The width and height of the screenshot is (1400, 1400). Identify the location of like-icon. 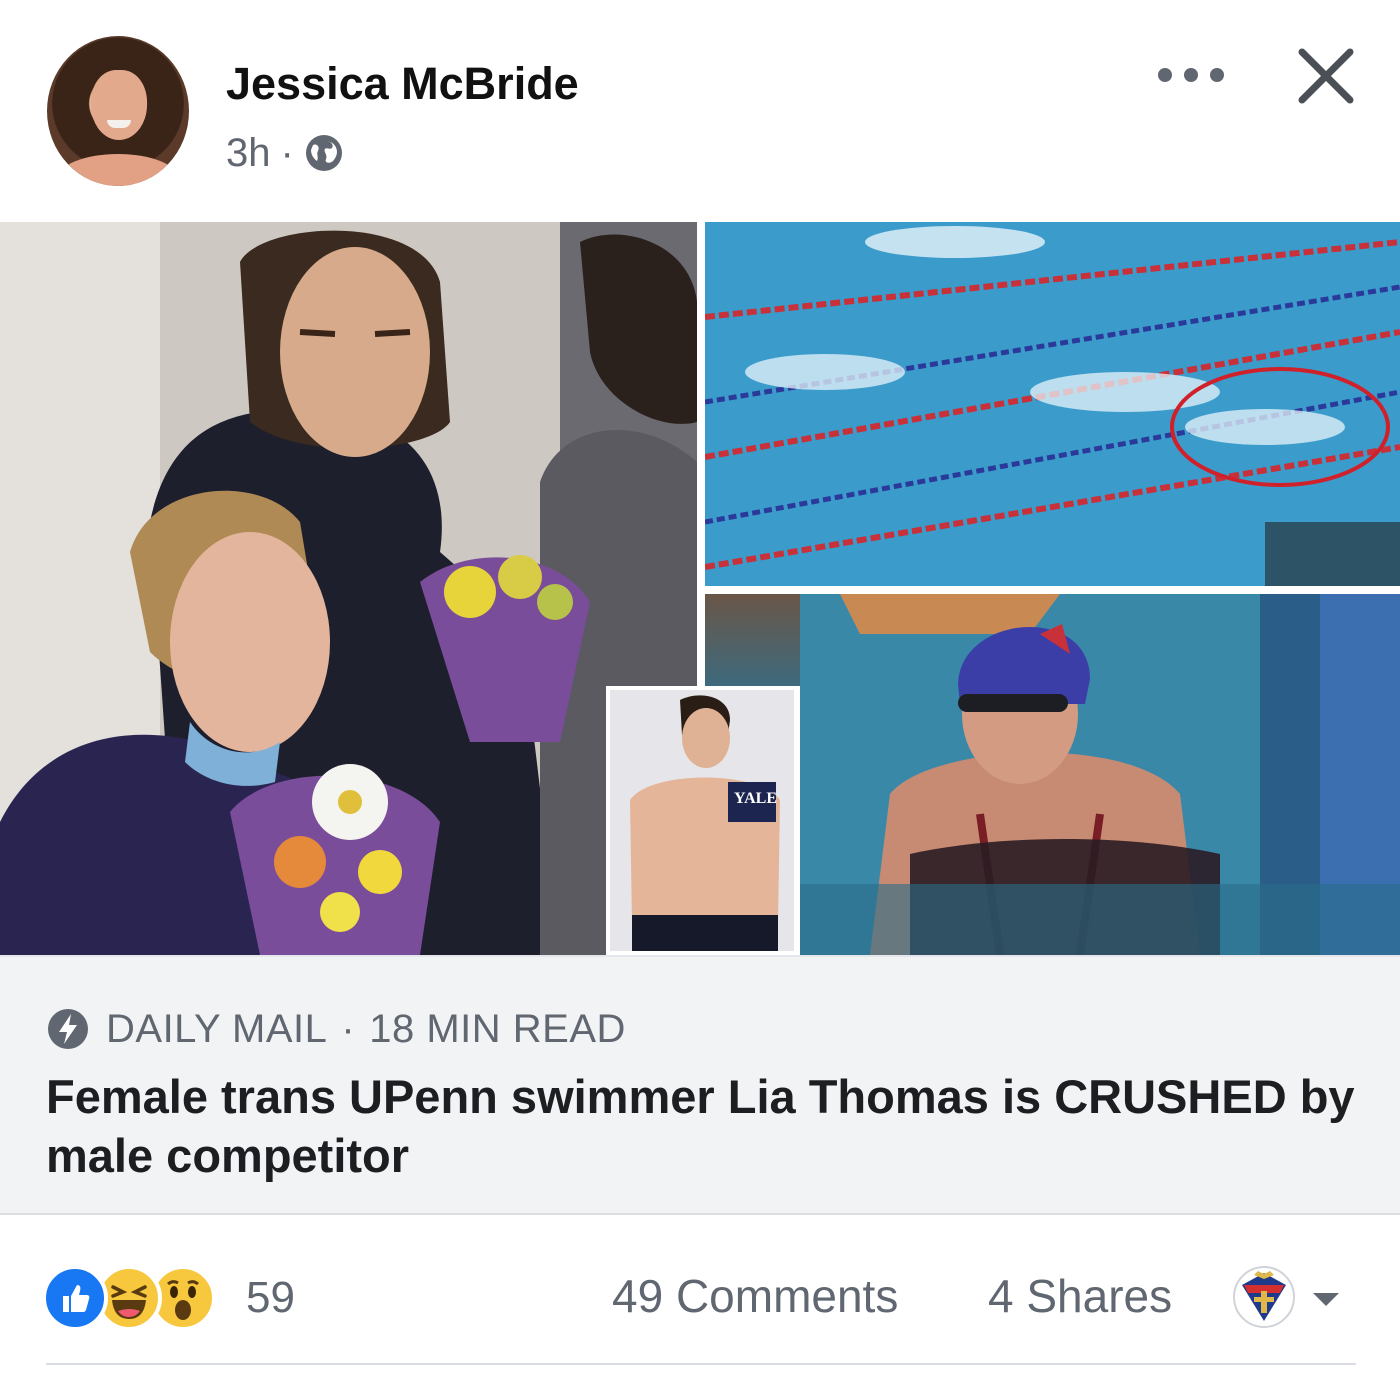
(75, 1298).